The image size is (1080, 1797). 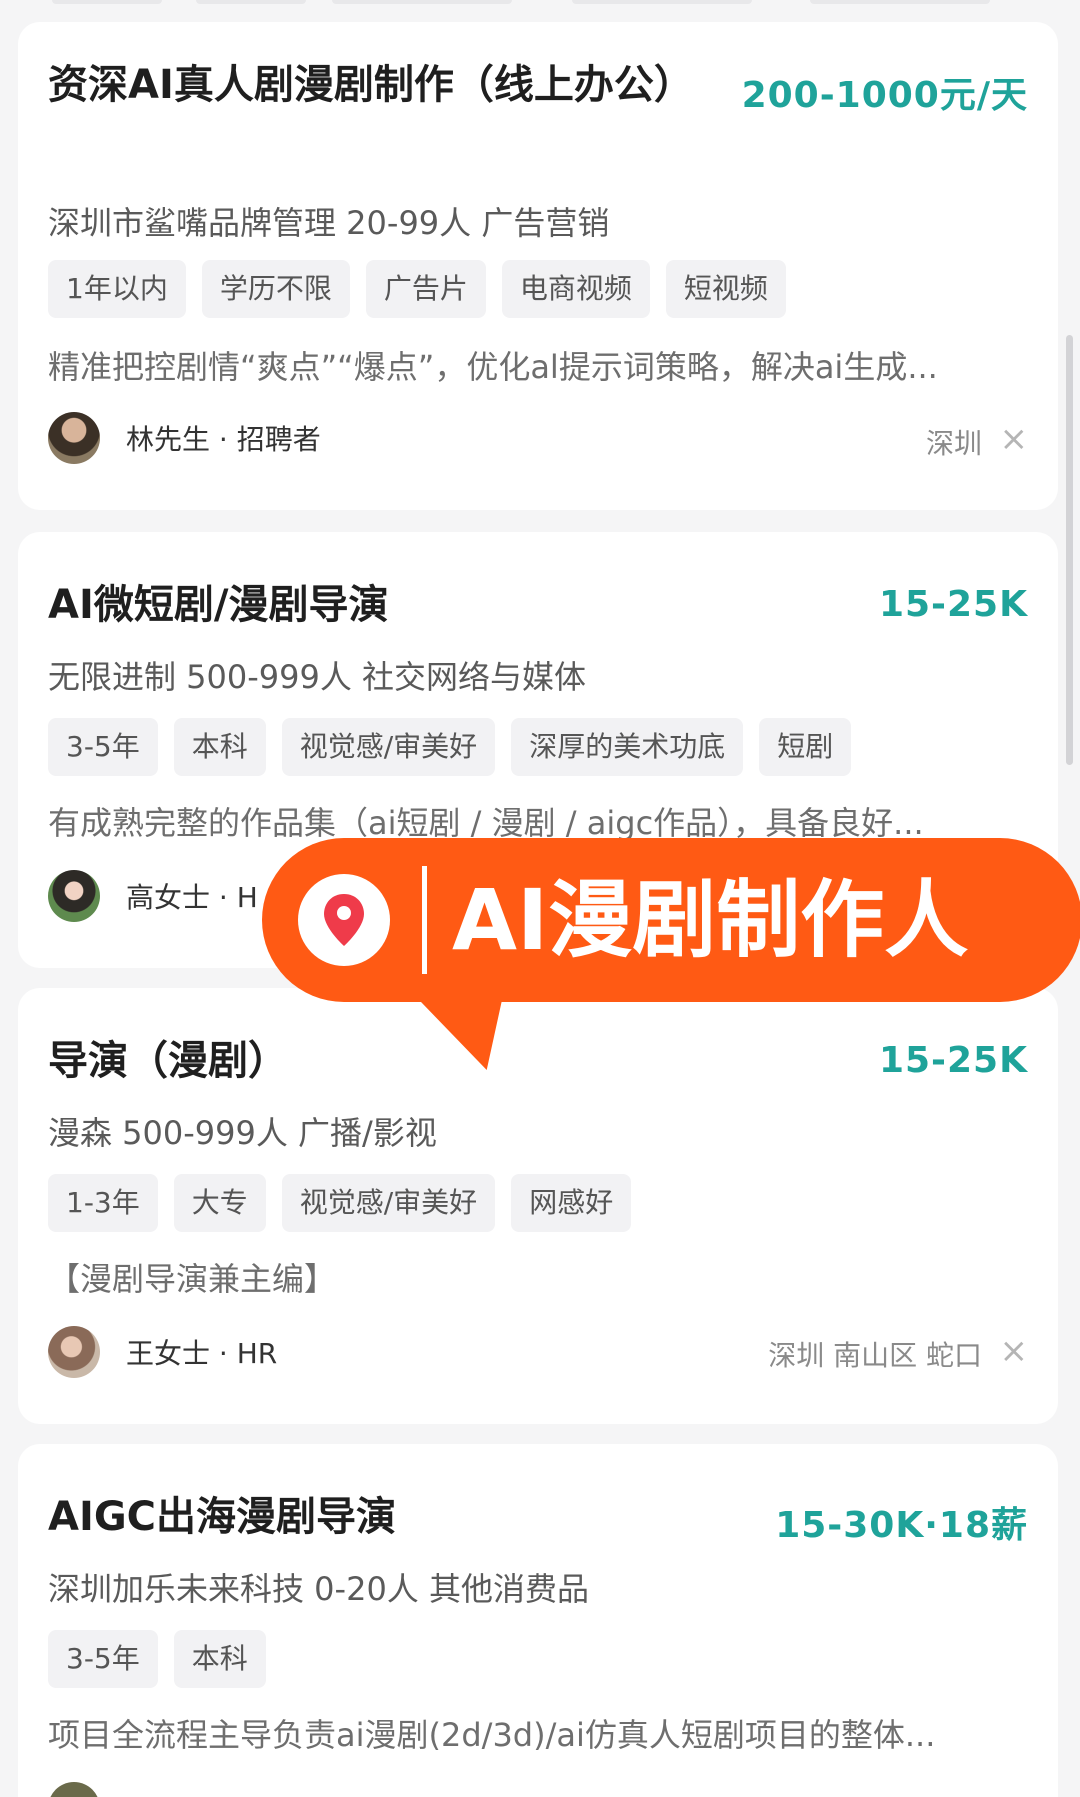 What do you see at coordinates (571, 1203) in the screenshot?
I see `tag: 网感好` at bounding box center [571, 1203].